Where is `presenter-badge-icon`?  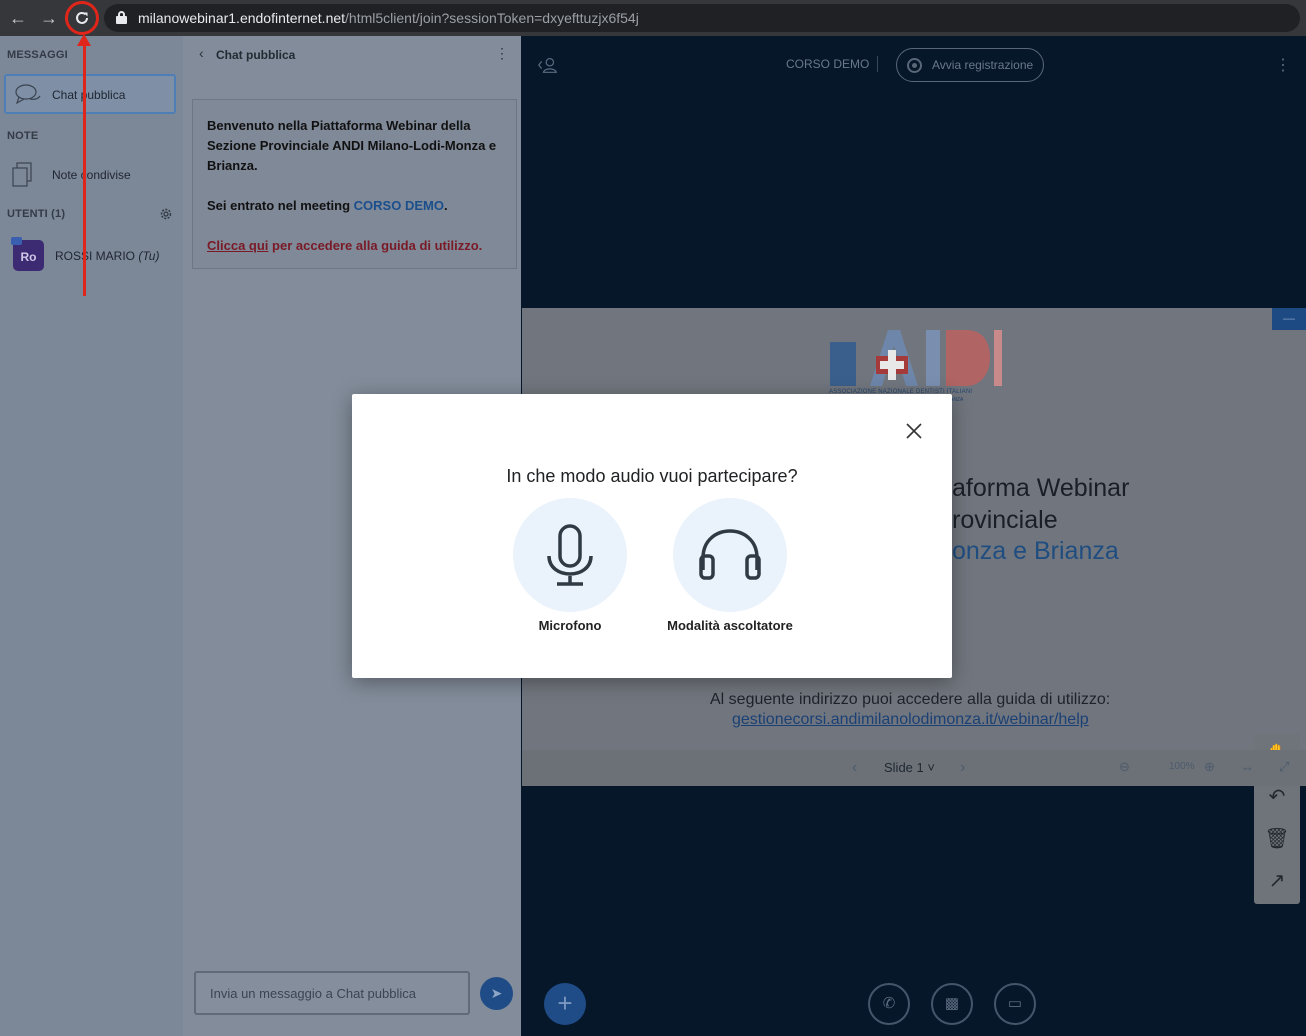 presenter-badge-icon is located at coordinates (16, 241).